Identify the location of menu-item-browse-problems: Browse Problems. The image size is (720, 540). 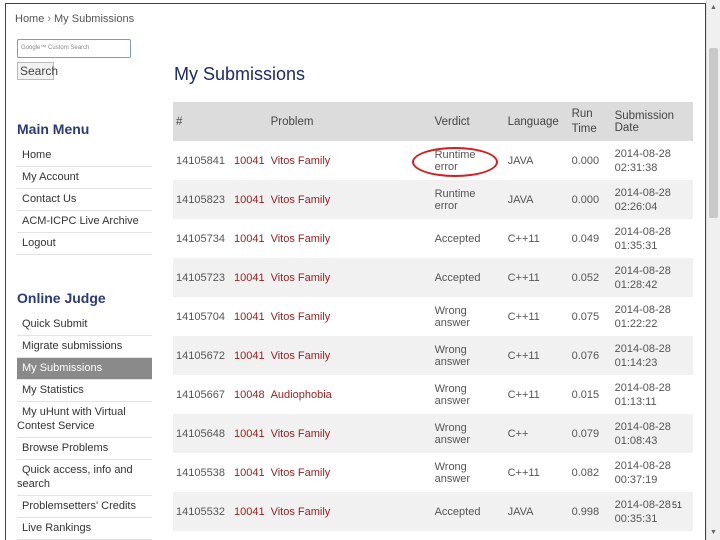
(84, 449).